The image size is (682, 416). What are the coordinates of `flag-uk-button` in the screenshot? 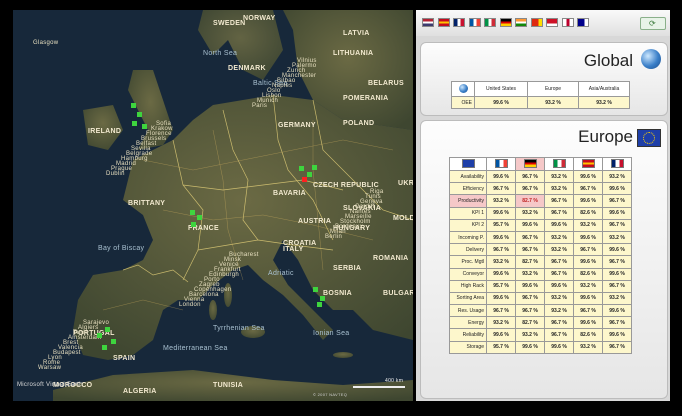 It's located at (459, 22).